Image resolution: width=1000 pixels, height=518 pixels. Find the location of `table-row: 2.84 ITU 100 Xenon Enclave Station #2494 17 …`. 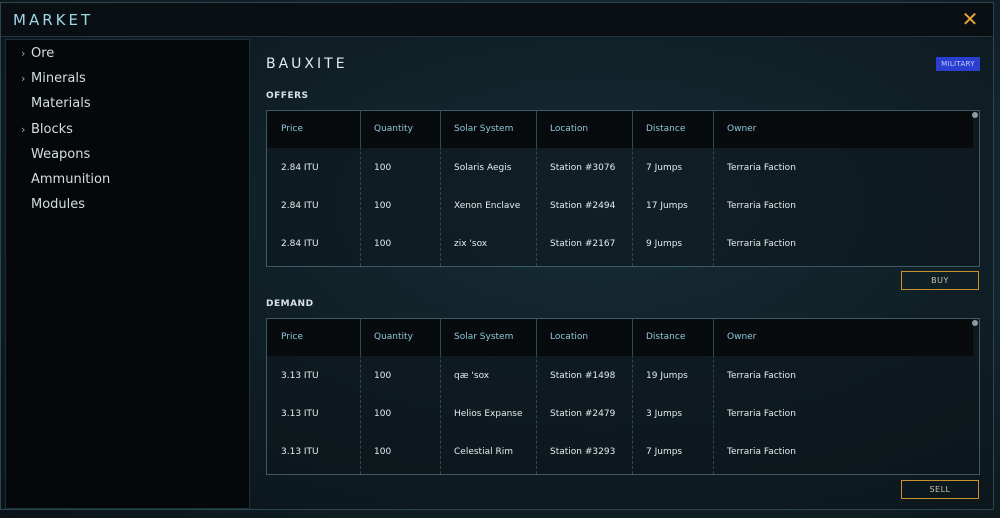

table-row: 2.84 ITU 100 Xenon Enclave Station #2494 17 … is located at coordinates (620, 206).